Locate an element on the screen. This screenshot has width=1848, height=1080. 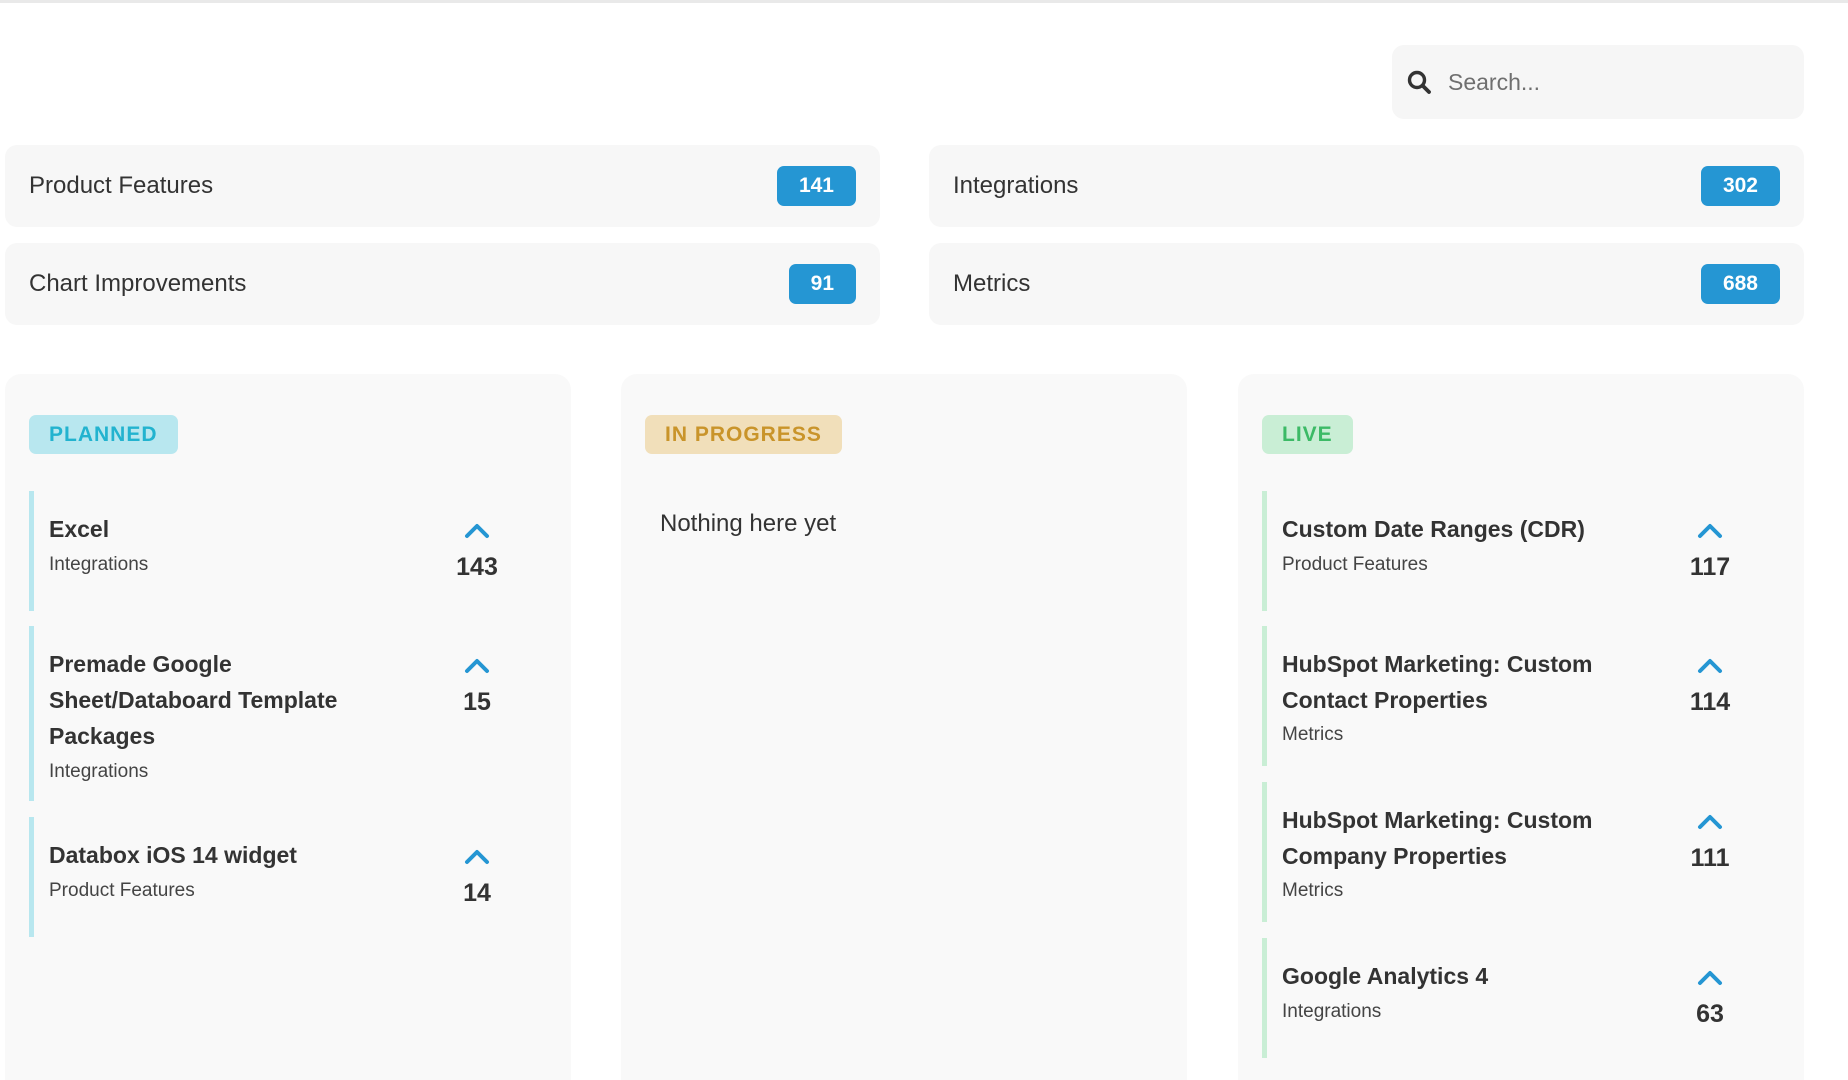
empty-state-text: Nothing here yet is located at coordinates (748, 523).